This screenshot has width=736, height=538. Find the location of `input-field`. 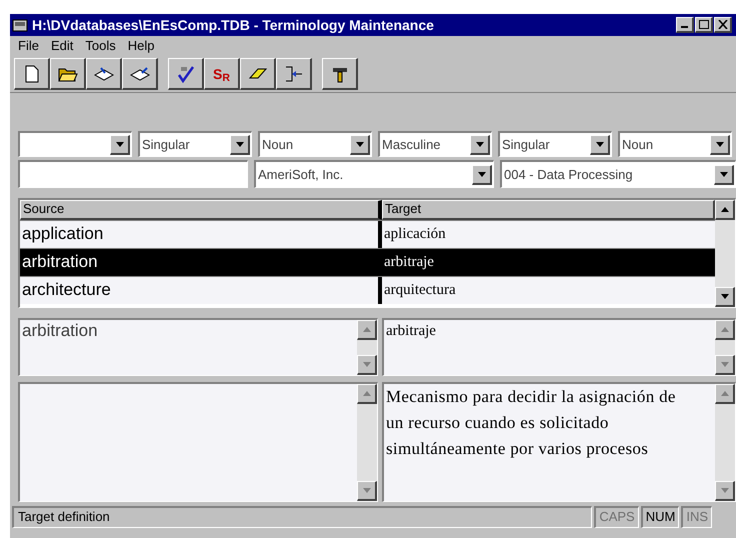

input-field is located at coordinates (133, 174).